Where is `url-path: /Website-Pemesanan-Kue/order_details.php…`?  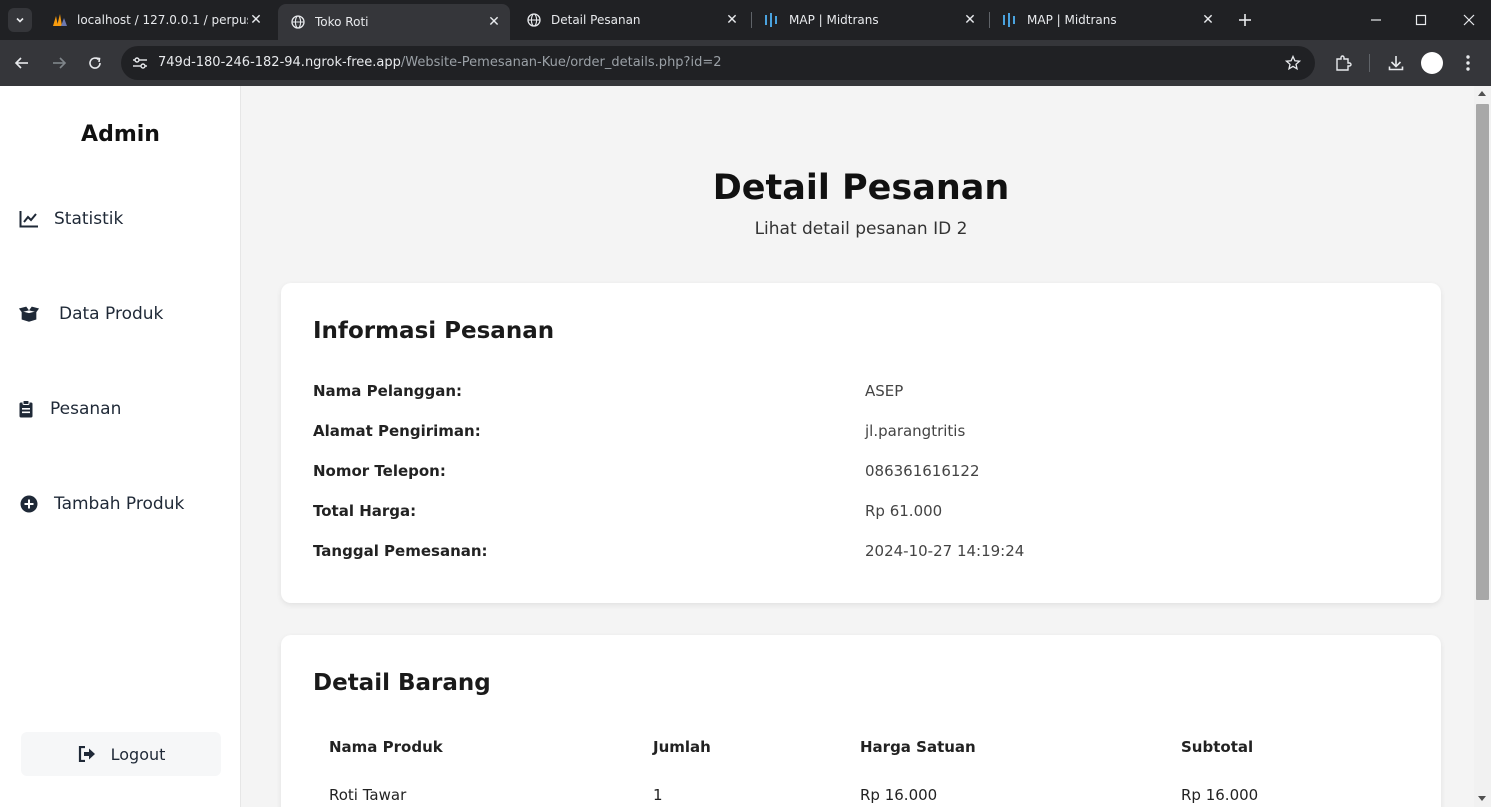
url-path: /Website-Pemesanan-Kue/order_details.php… is located at coordinates (561, 62).